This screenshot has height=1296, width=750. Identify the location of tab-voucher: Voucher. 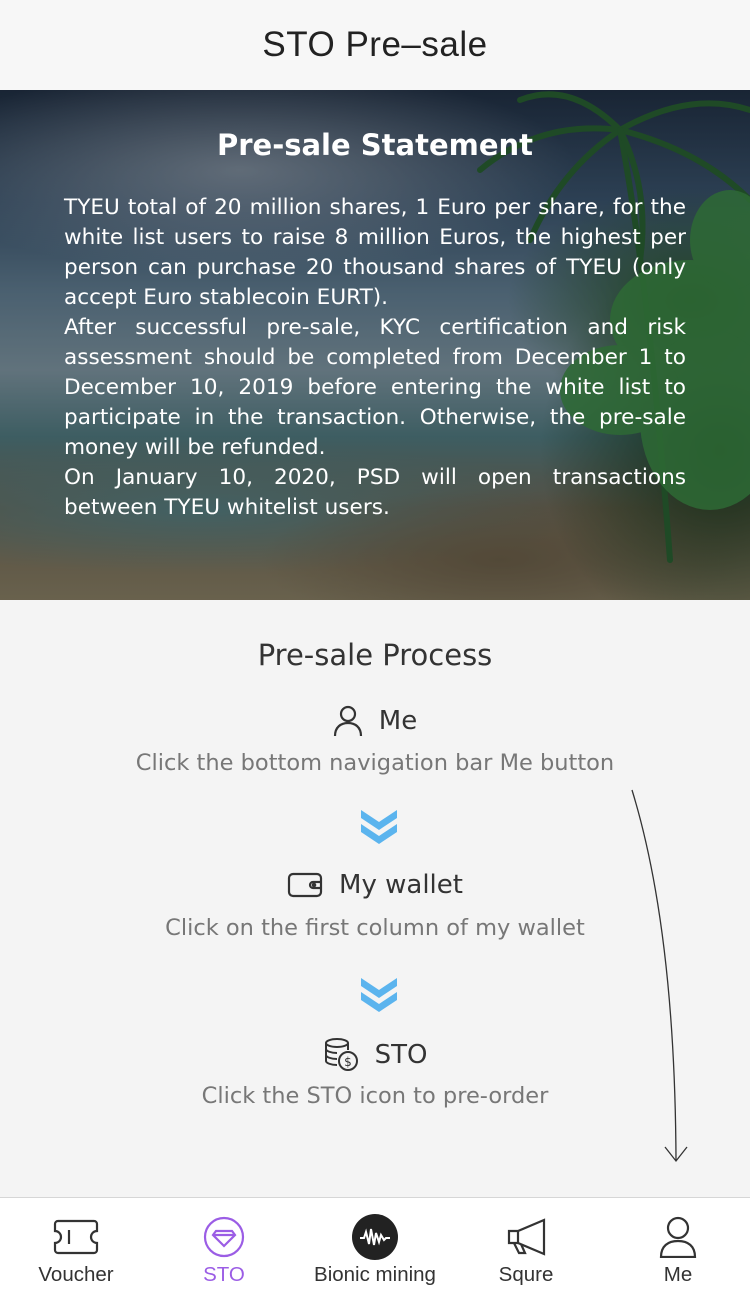
(76, 1247).